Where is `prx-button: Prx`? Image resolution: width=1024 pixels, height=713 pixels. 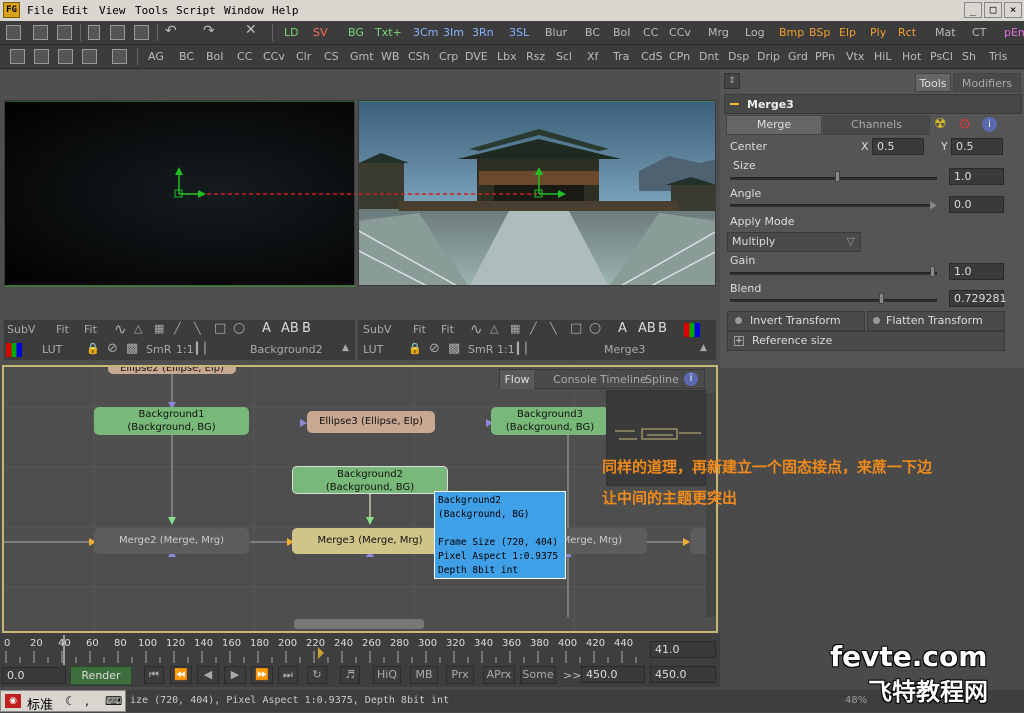 prx-button: Prx is located at coordinates (460, 675).